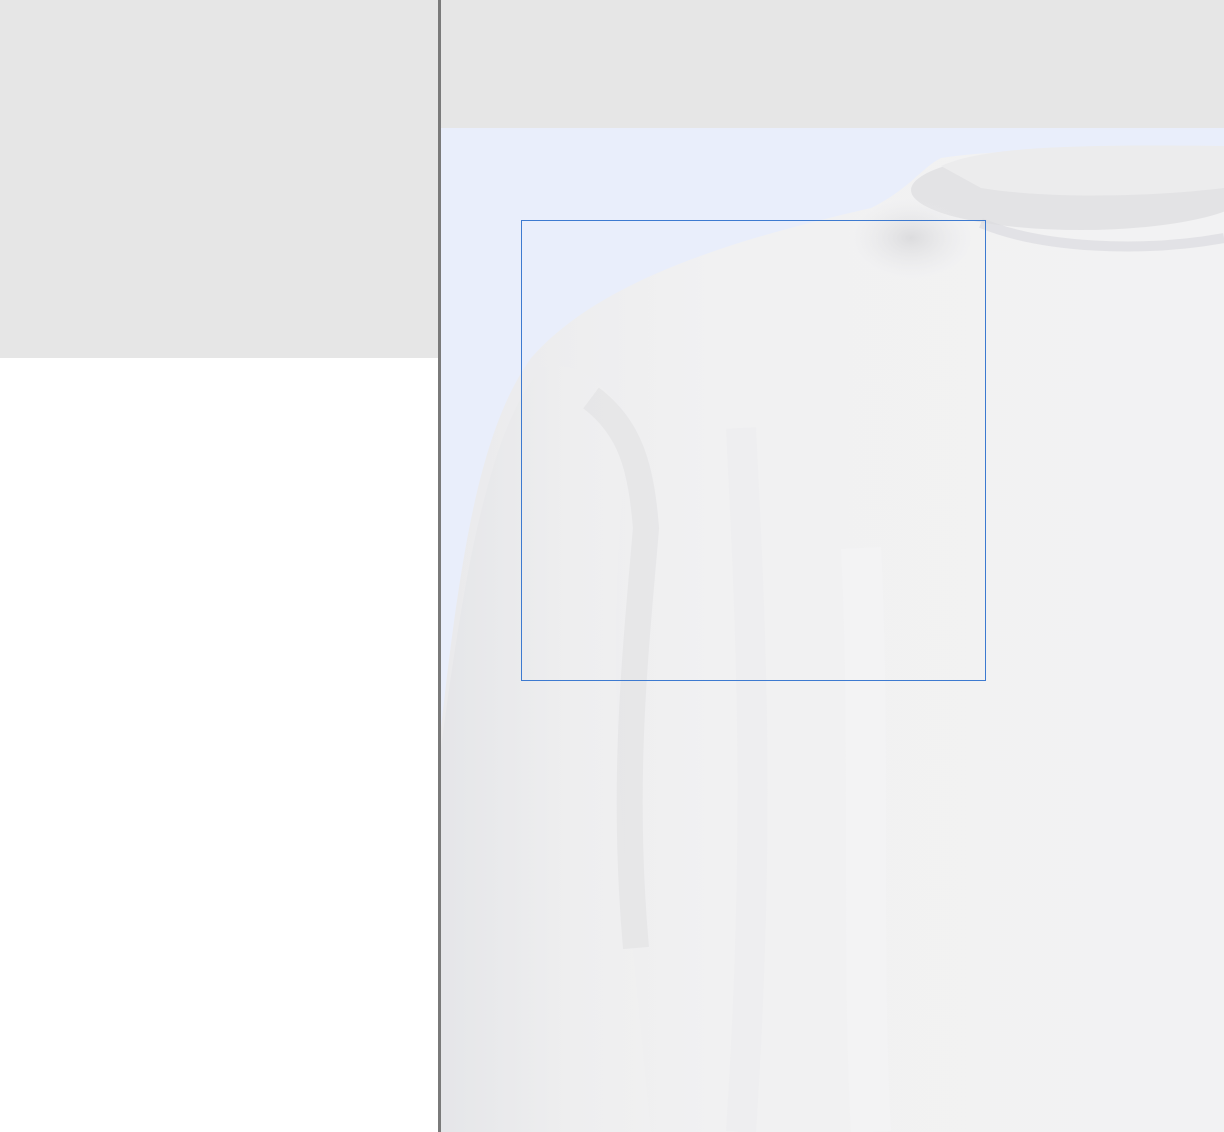 The height and width of the screenshot is (1132, 1224). I want to click on left-top-panel, so click(219, 179).